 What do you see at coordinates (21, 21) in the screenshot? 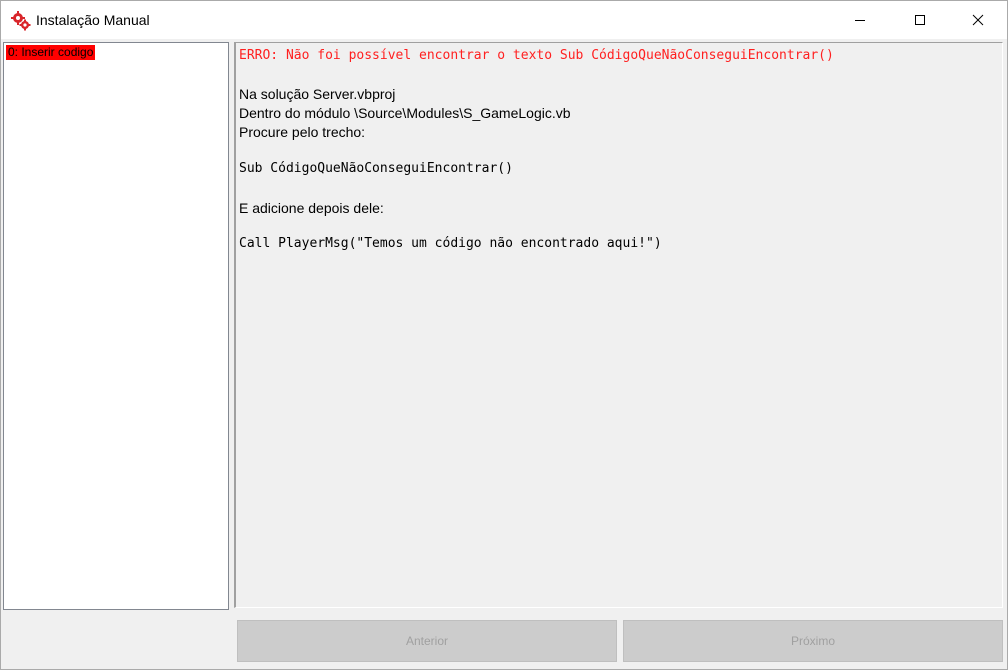
I see `gears-app-icon` at bounding box center [21, 21].